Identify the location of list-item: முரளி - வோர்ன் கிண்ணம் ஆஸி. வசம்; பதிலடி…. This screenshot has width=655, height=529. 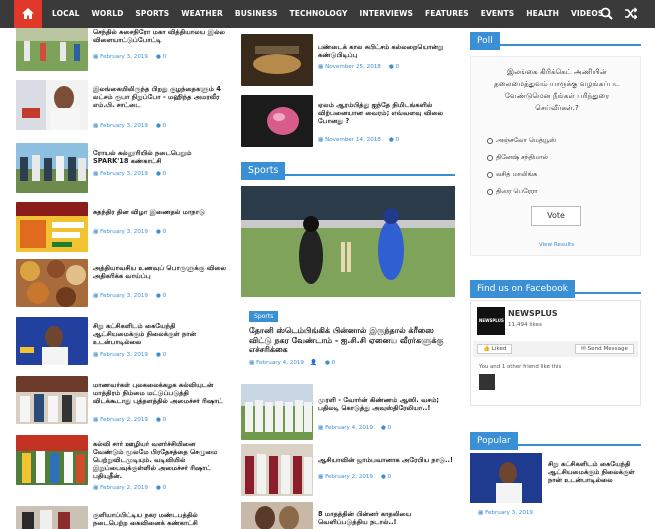
(348, 412).